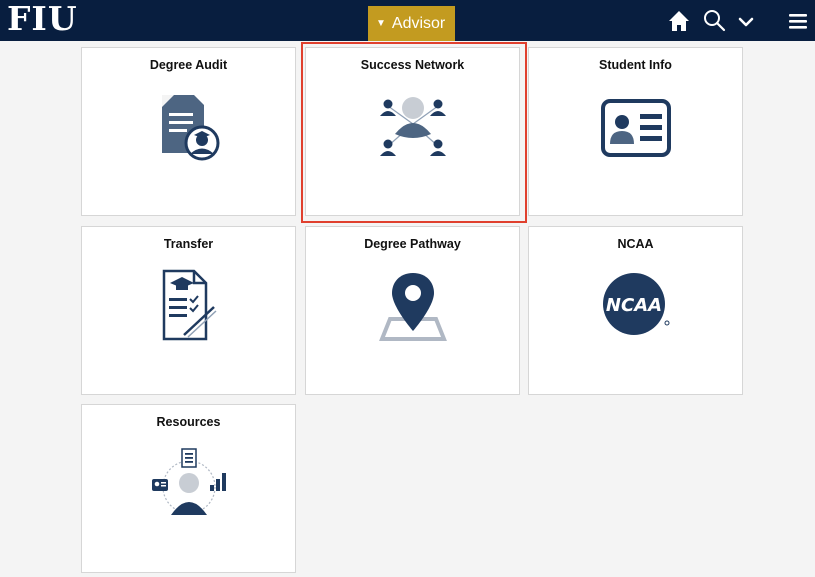  What do you see at coordinates (714, 21) in the screenshot?
I see `search-icon` at bounding box center [714, 21].